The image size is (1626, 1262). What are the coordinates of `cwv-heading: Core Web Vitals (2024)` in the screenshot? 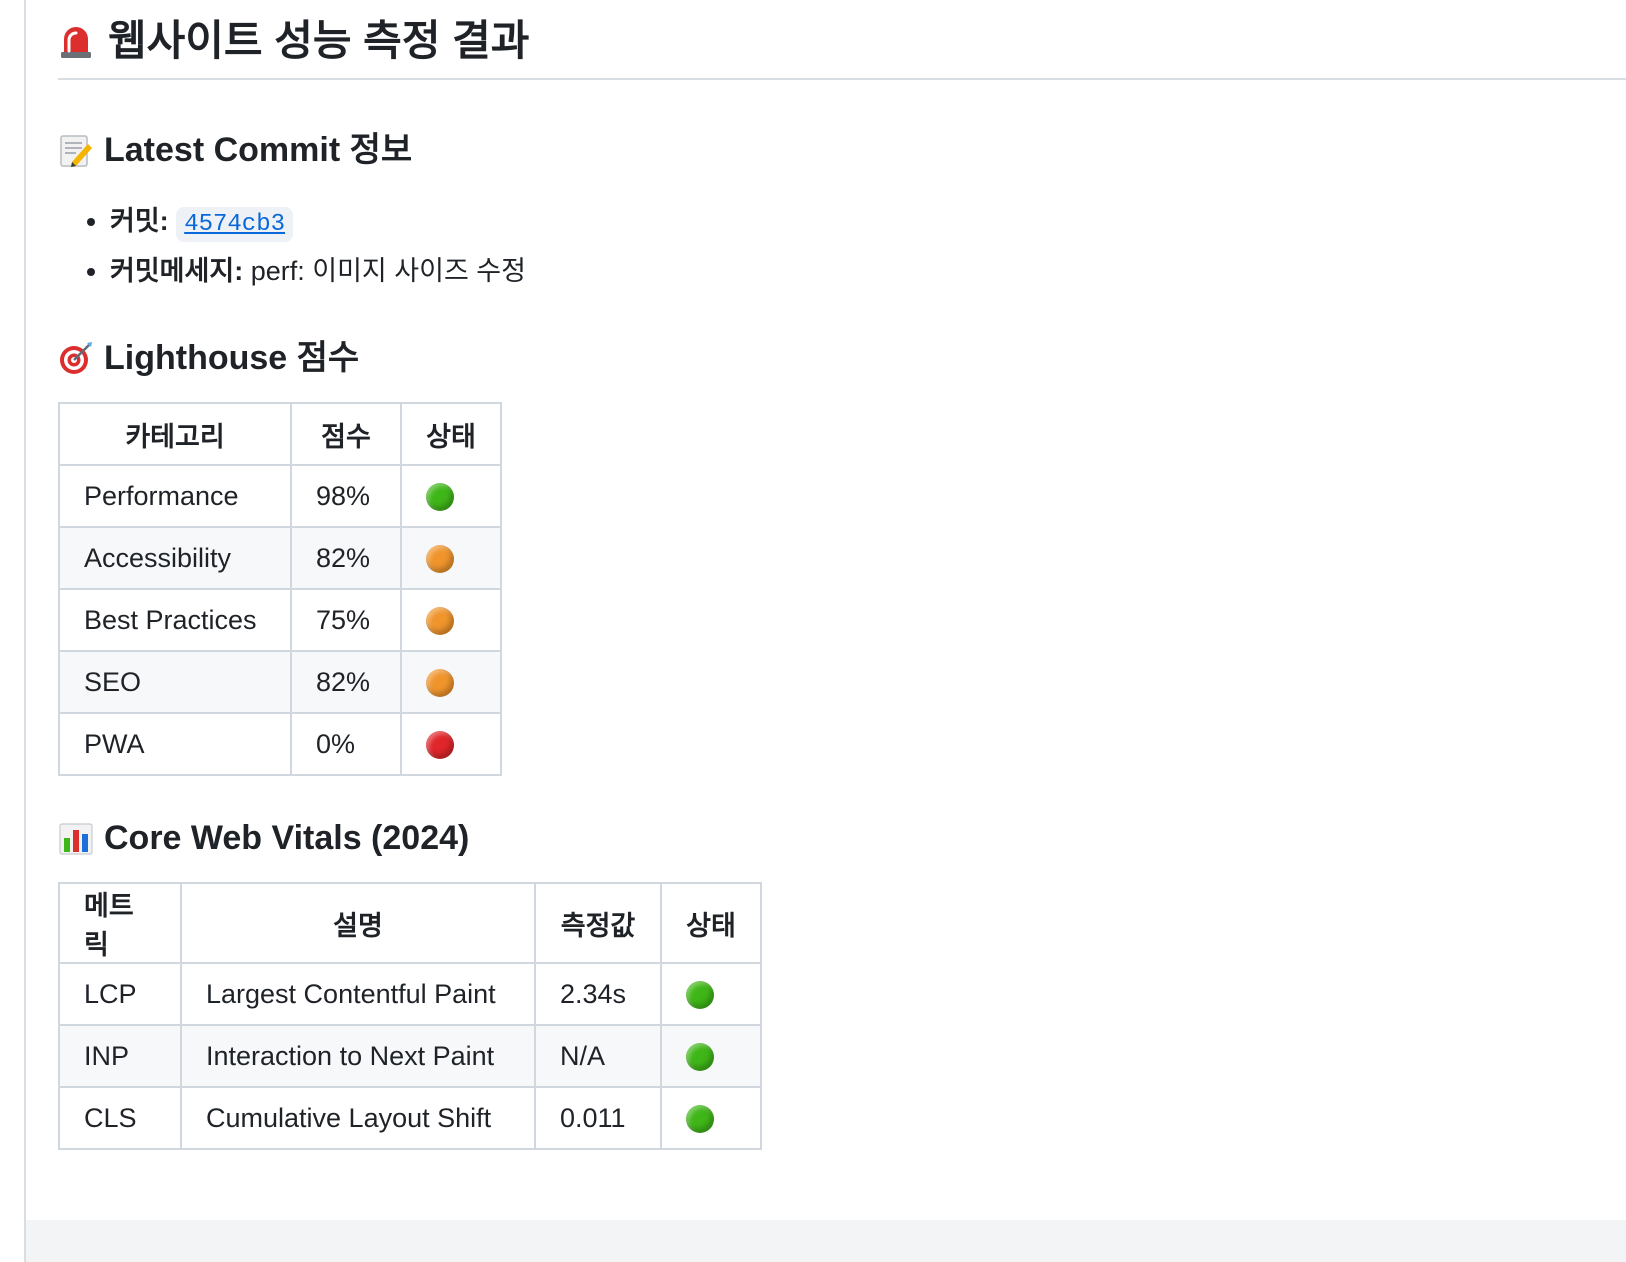 It's located at (842, 838).